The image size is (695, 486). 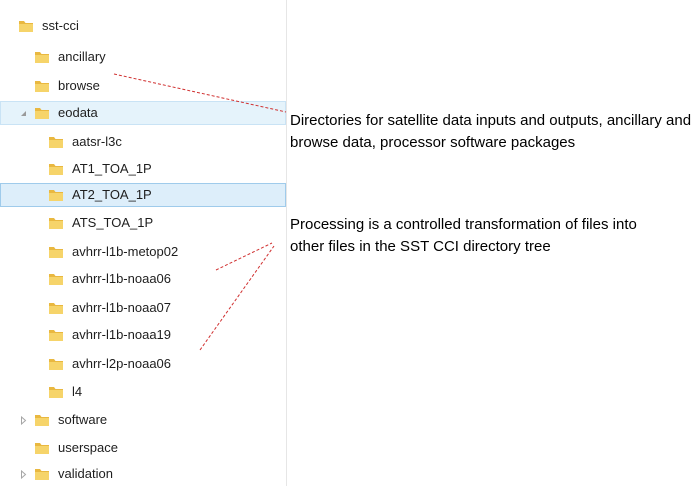 What do you see at coordinates (85, 473) in the screenshot?
I see `tree-item-label: validation` at bounding box center [85, 473].